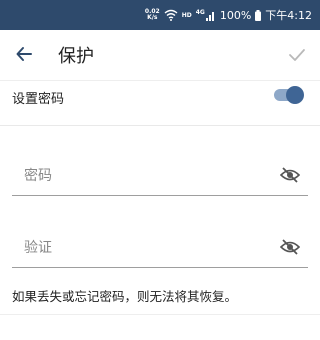 The image size is (320, 340). What do you see at coordinates (38, 99) in the screenshot?
I see `set-password-label: 设置密码` at bounding box center [38, 99].